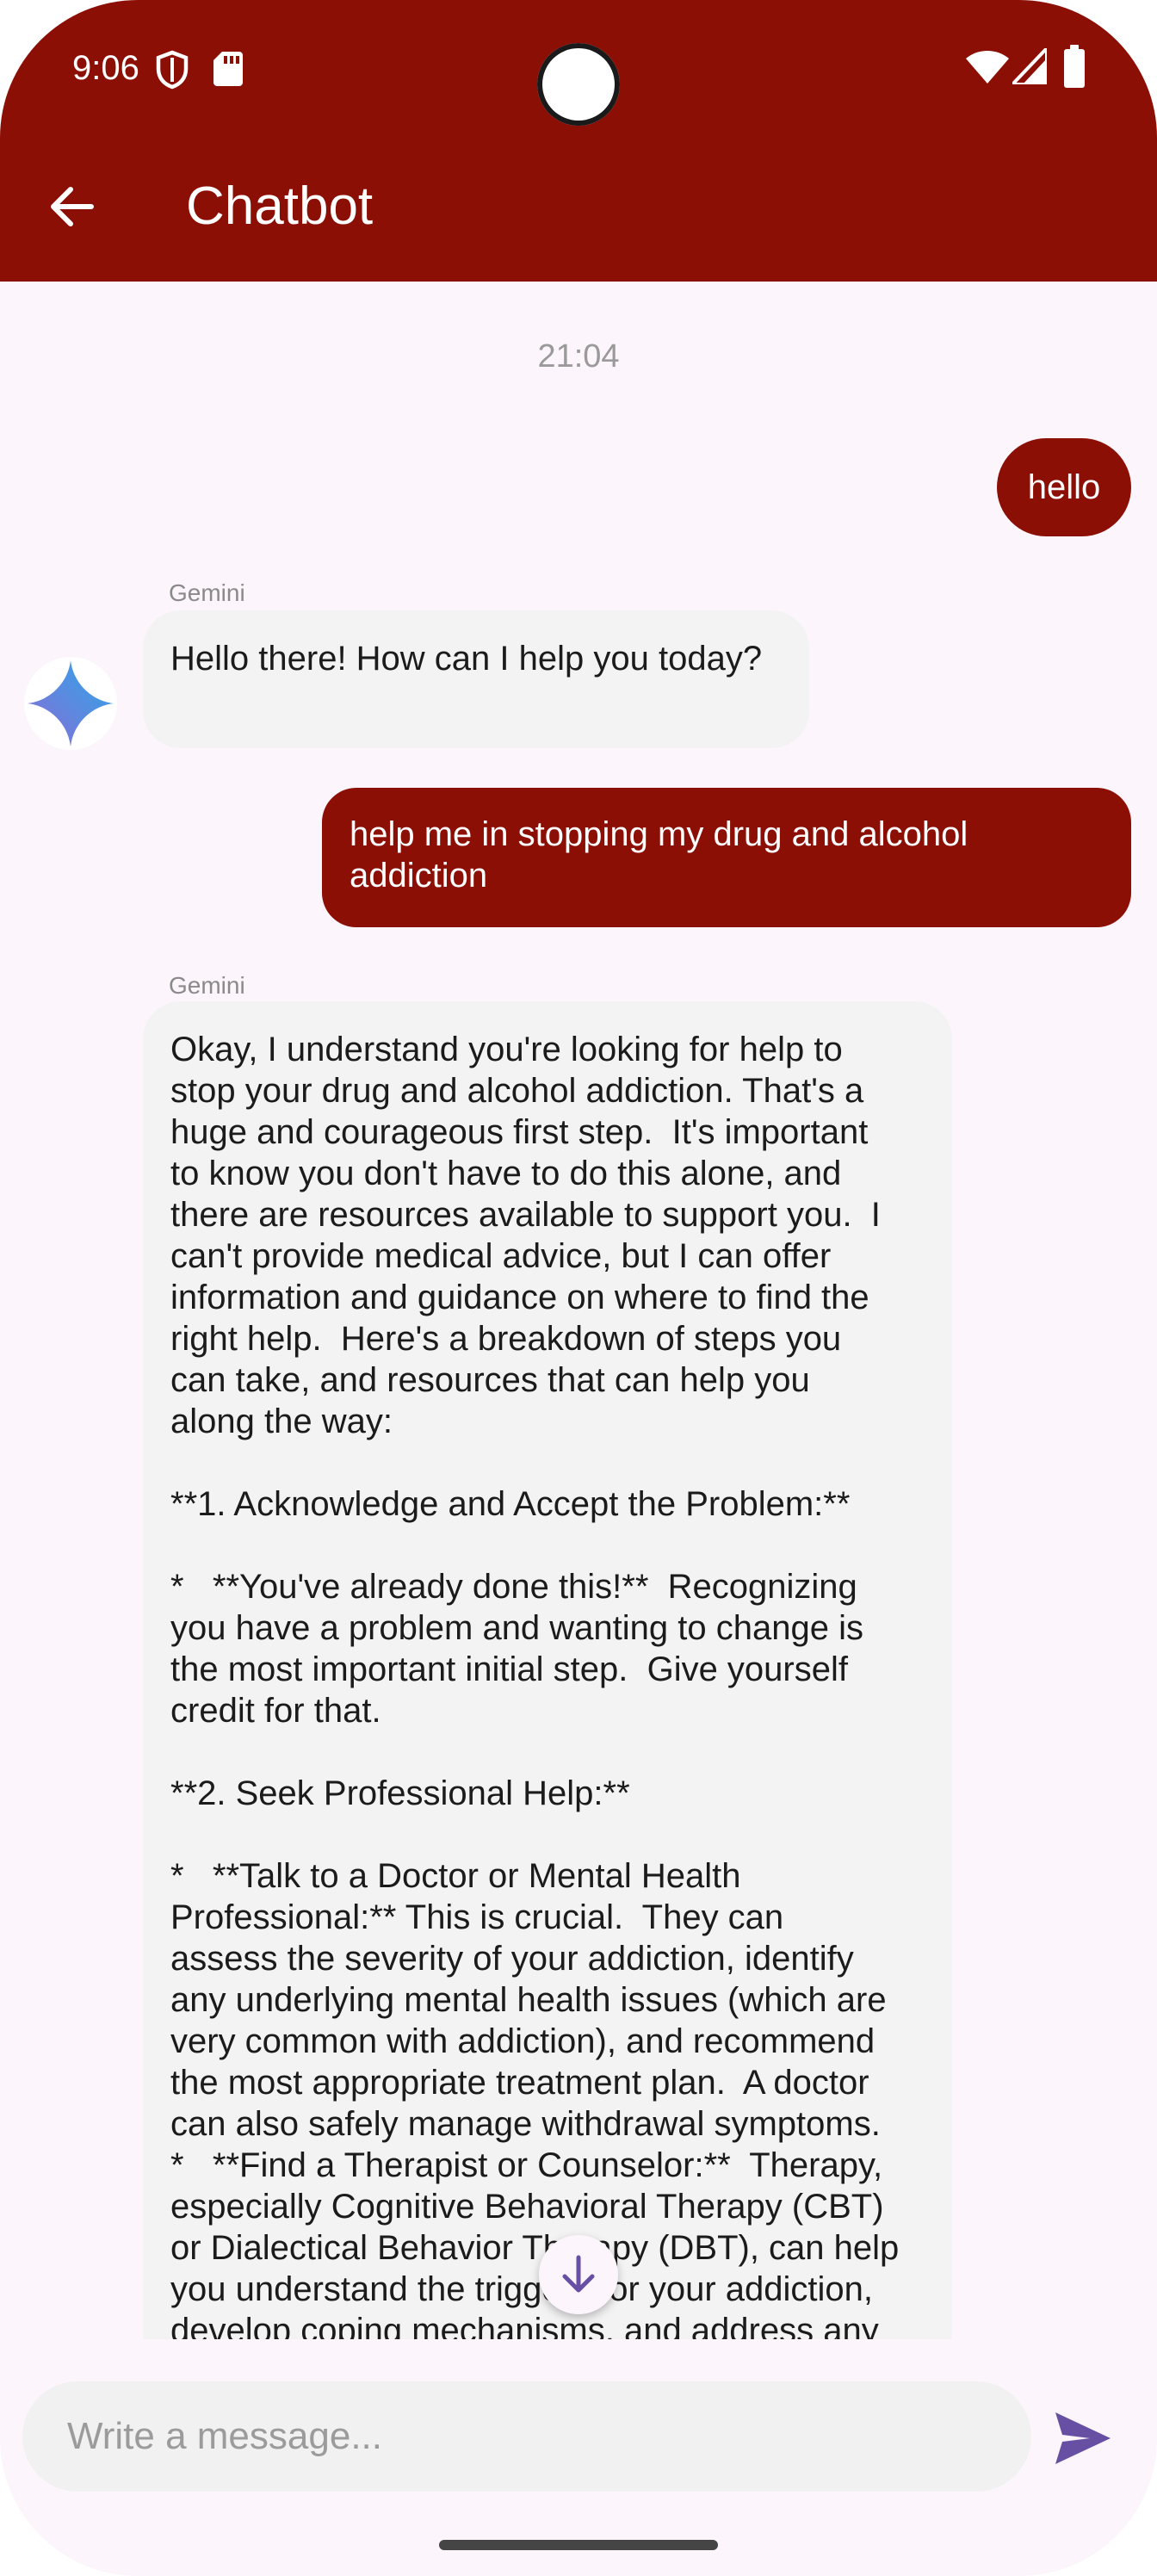  I want to click on wifi-icon, so click(988, 67).